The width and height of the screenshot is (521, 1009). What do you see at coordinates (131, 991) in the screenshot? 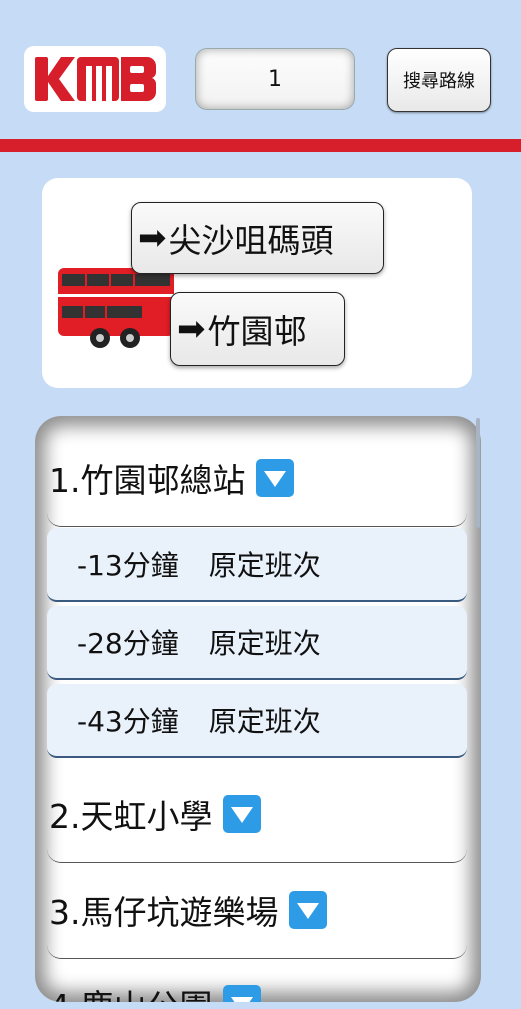
I see `stop-label: 4.鹿山公園` at bounding box center [131, 991].